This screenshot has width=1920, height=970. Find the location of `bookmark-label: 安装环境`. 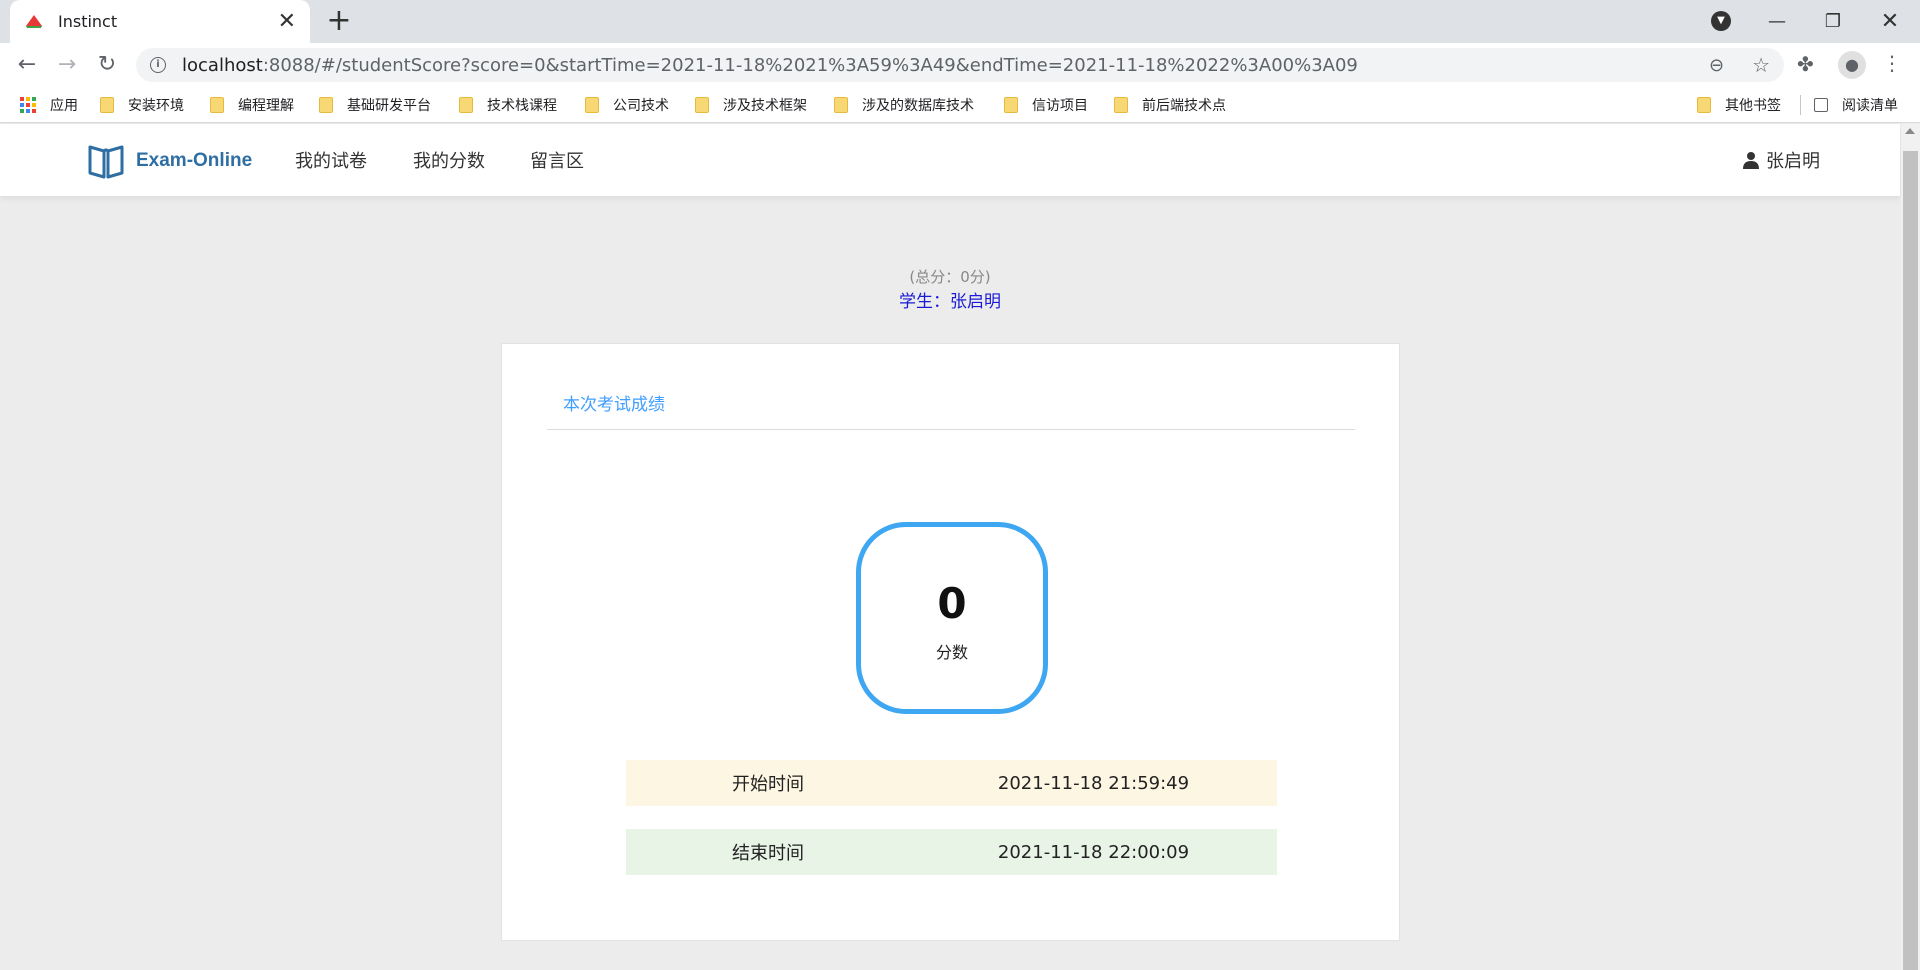

bookmark-label: 安装环境 is located at coordinates (156, 106).